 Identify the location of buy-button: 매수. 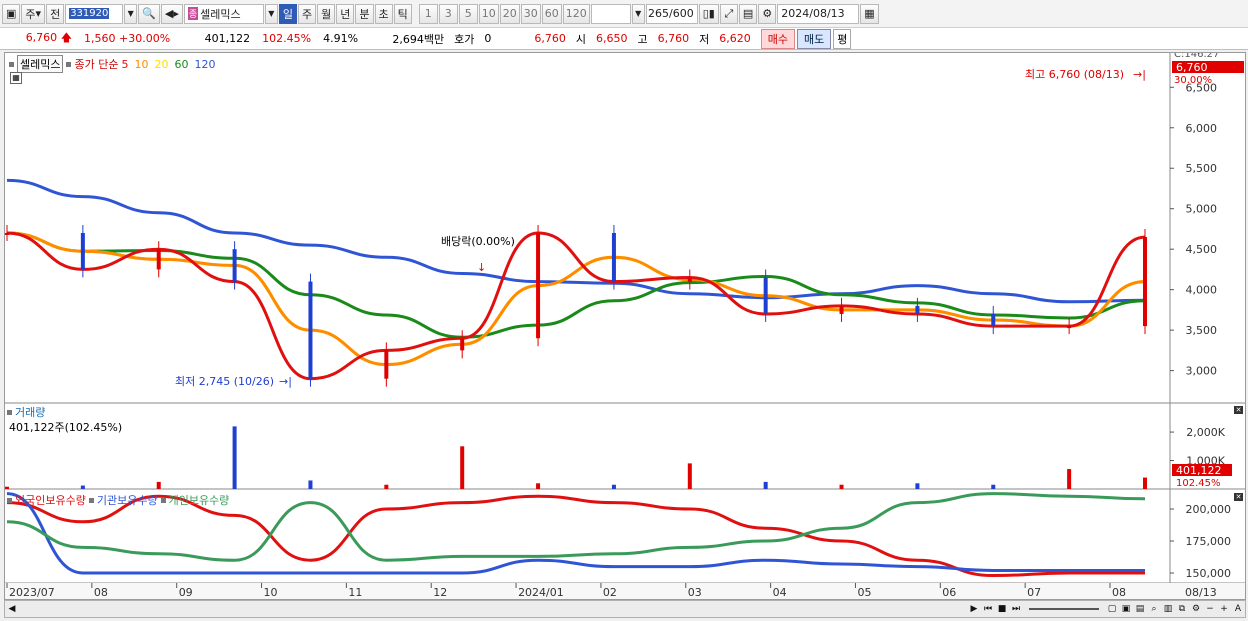
(777, 38).